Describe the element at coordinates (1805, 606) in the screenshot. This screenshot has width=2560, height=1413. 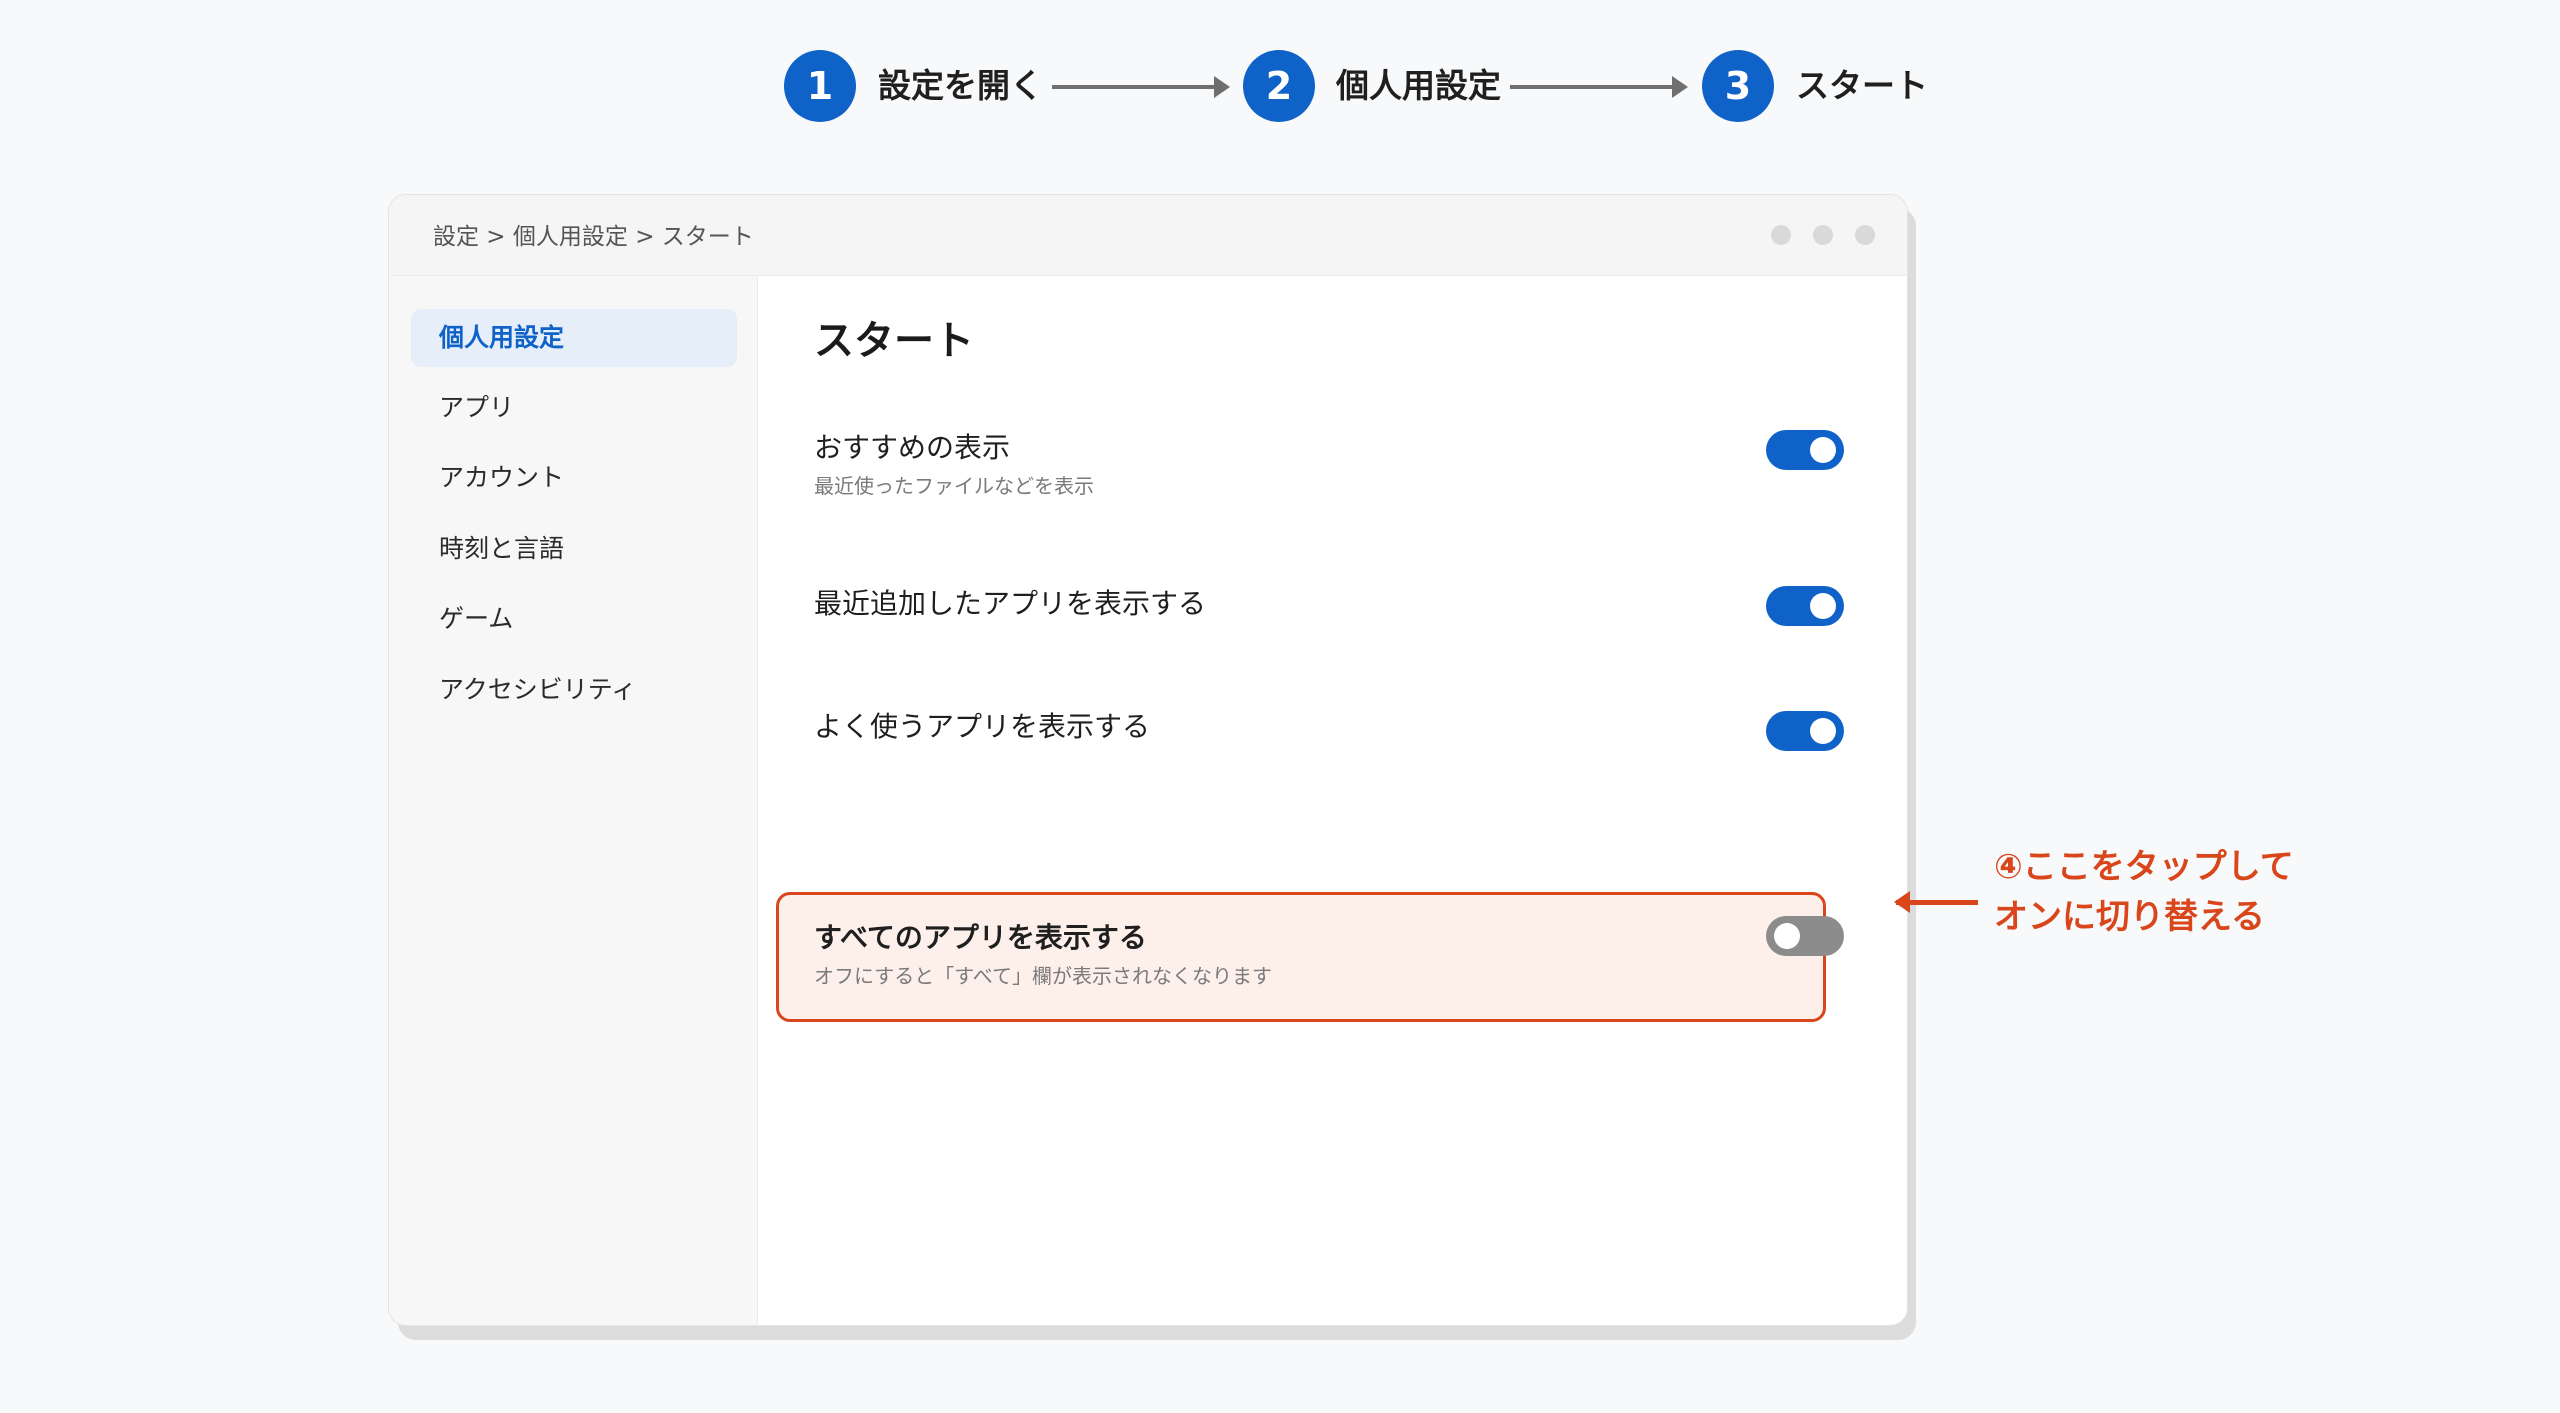
I see `recently-added-toggle` at that location.